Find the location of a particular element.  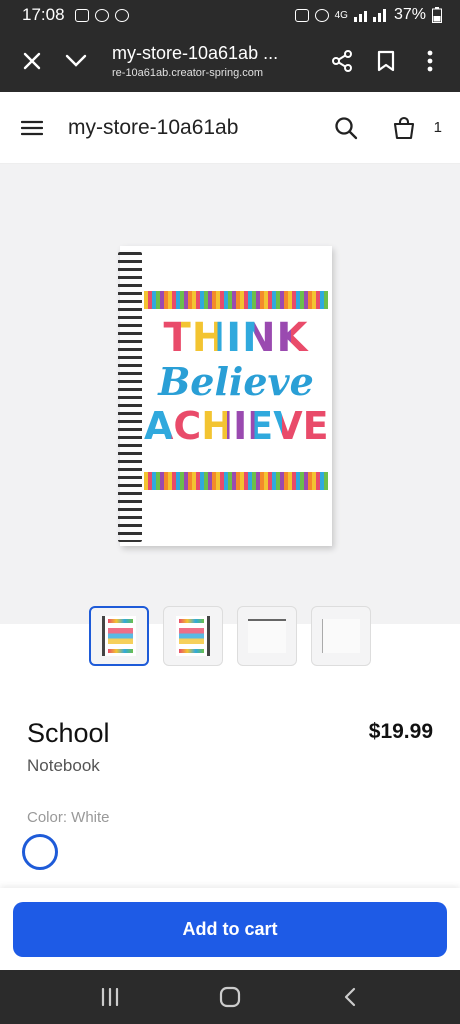

share-button is located at coordinates (342, 61).